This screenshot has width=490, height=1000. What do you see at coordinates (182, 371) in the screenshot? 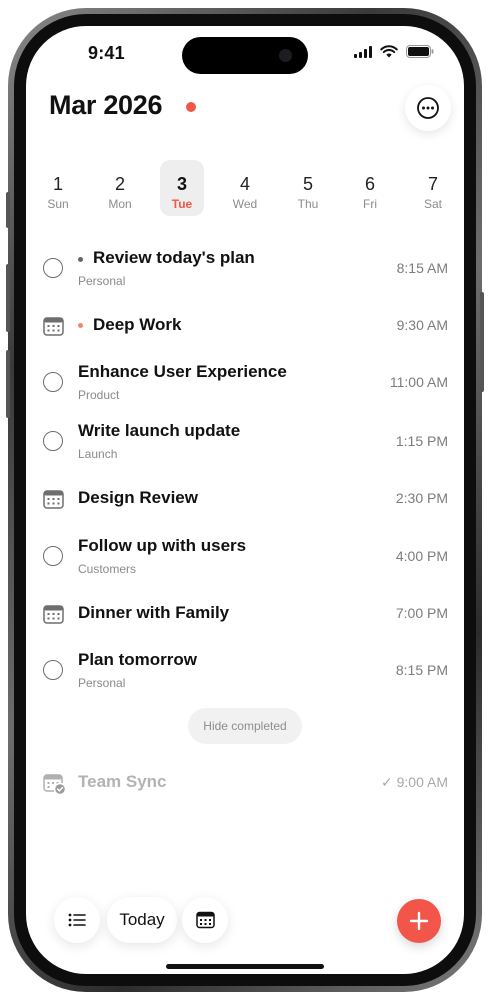
I see `task-title: Enhance User Experience` at bounding box center [182, 371].